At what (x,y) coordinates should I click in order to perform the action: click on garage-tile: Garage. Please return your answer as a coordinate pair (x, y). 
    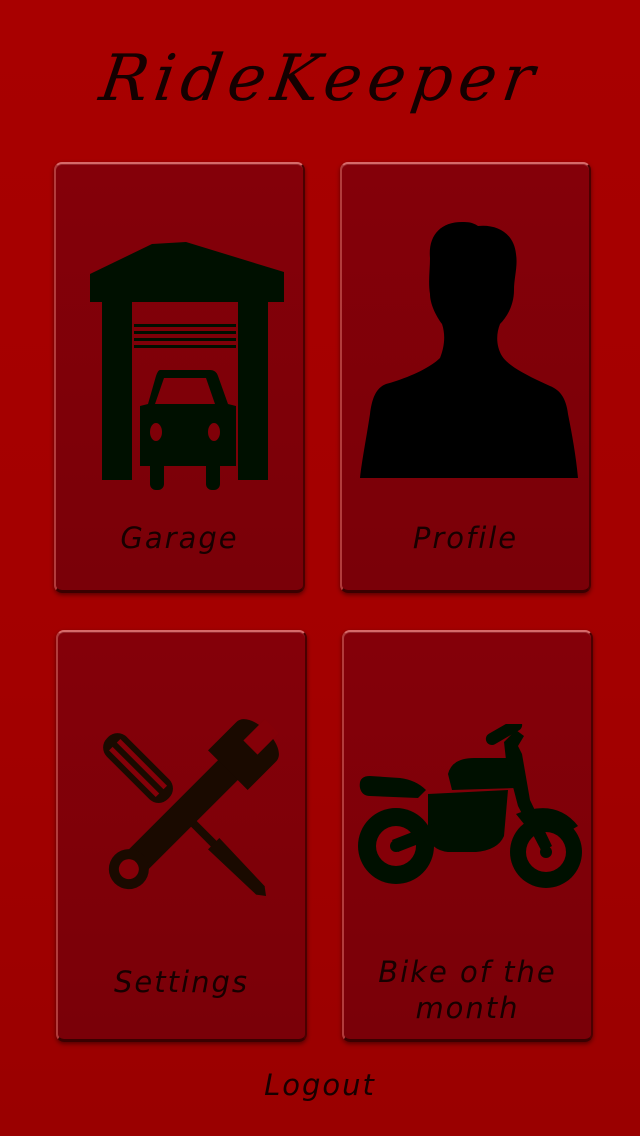
    Looking at the image, I should click on (179, 377).